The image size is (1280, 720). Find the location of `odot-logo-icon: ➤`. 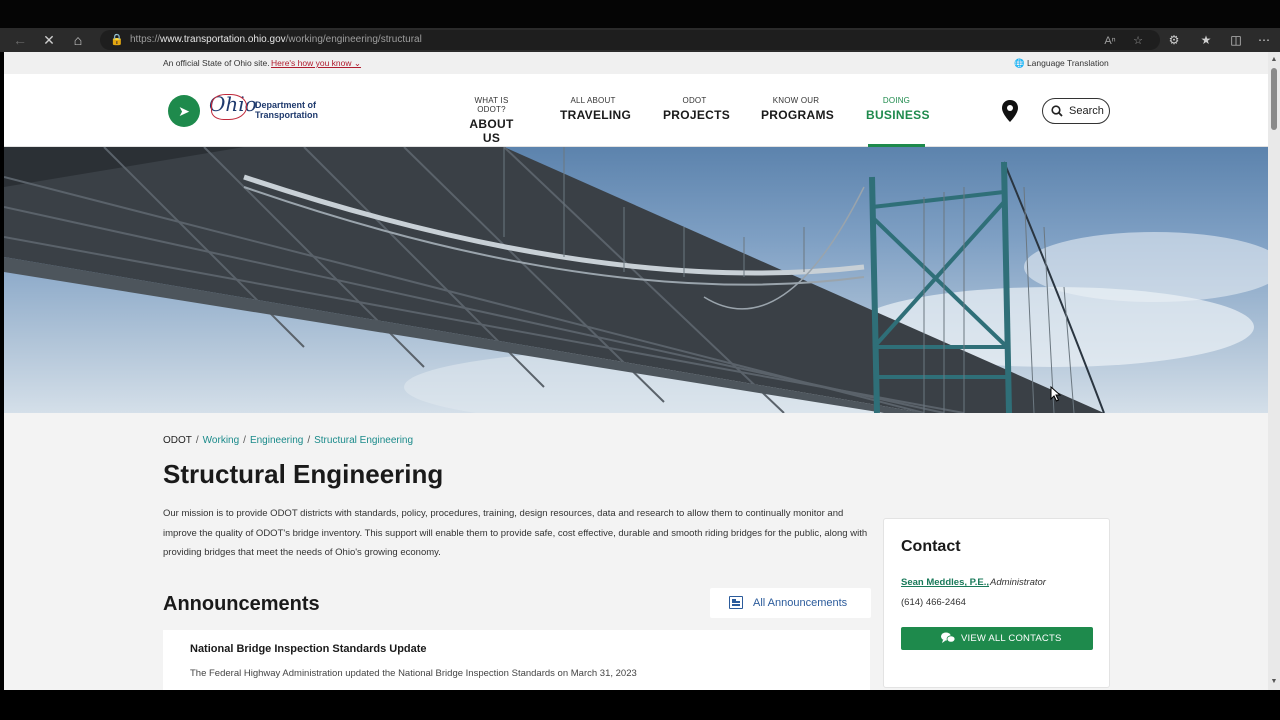

odot-logo-icon: ➤ is located at coordinates (184, 111).